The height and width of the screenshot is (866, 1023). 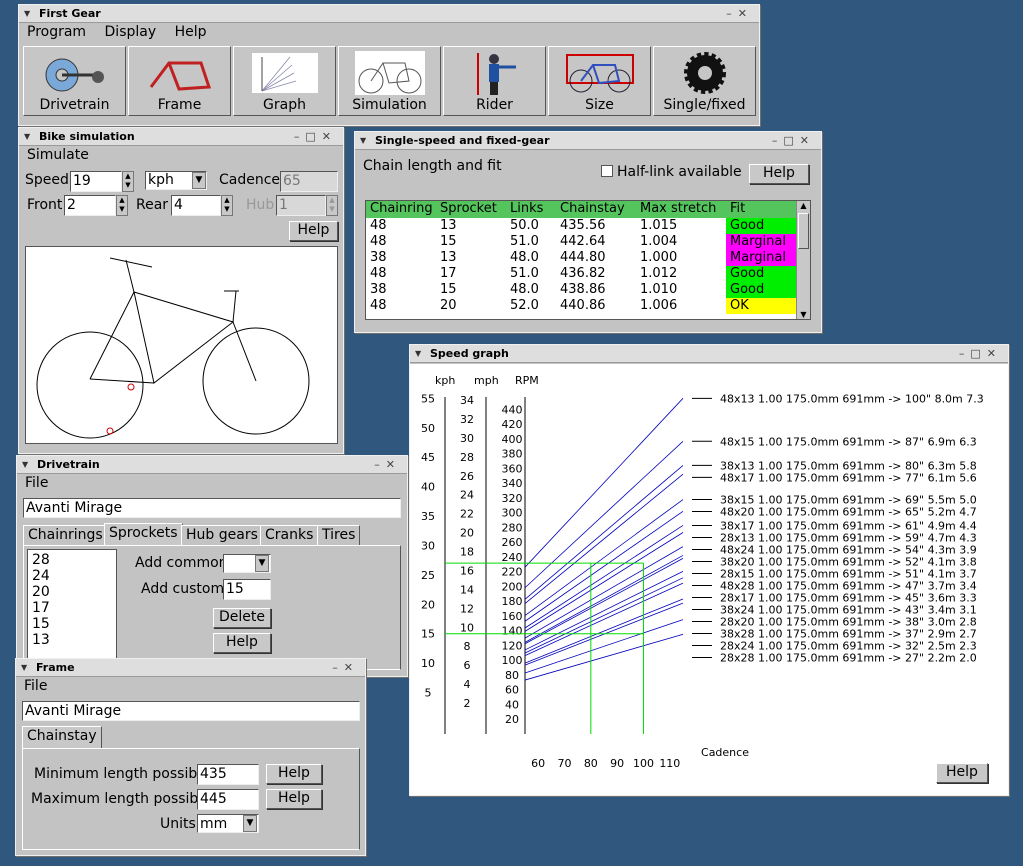 I want to click on speed-spinner-icon: ▲ ▼, so click(x=128, y=181).